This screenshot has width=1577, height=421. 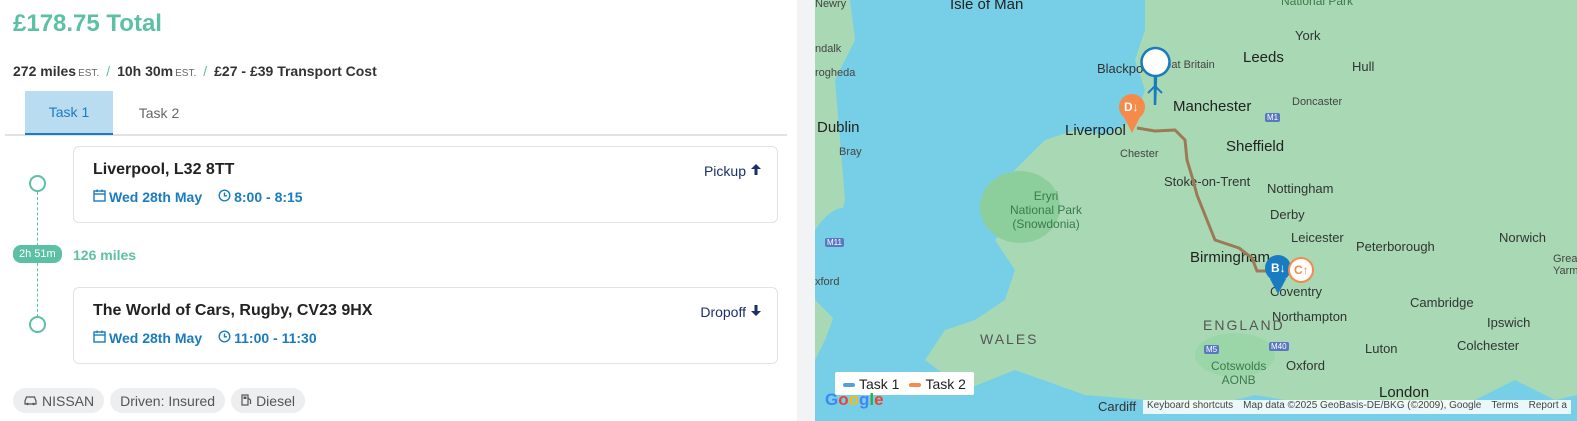 I want to click on pickup-address: Liverpool, L32 8TT, so click(x=164, y=169).